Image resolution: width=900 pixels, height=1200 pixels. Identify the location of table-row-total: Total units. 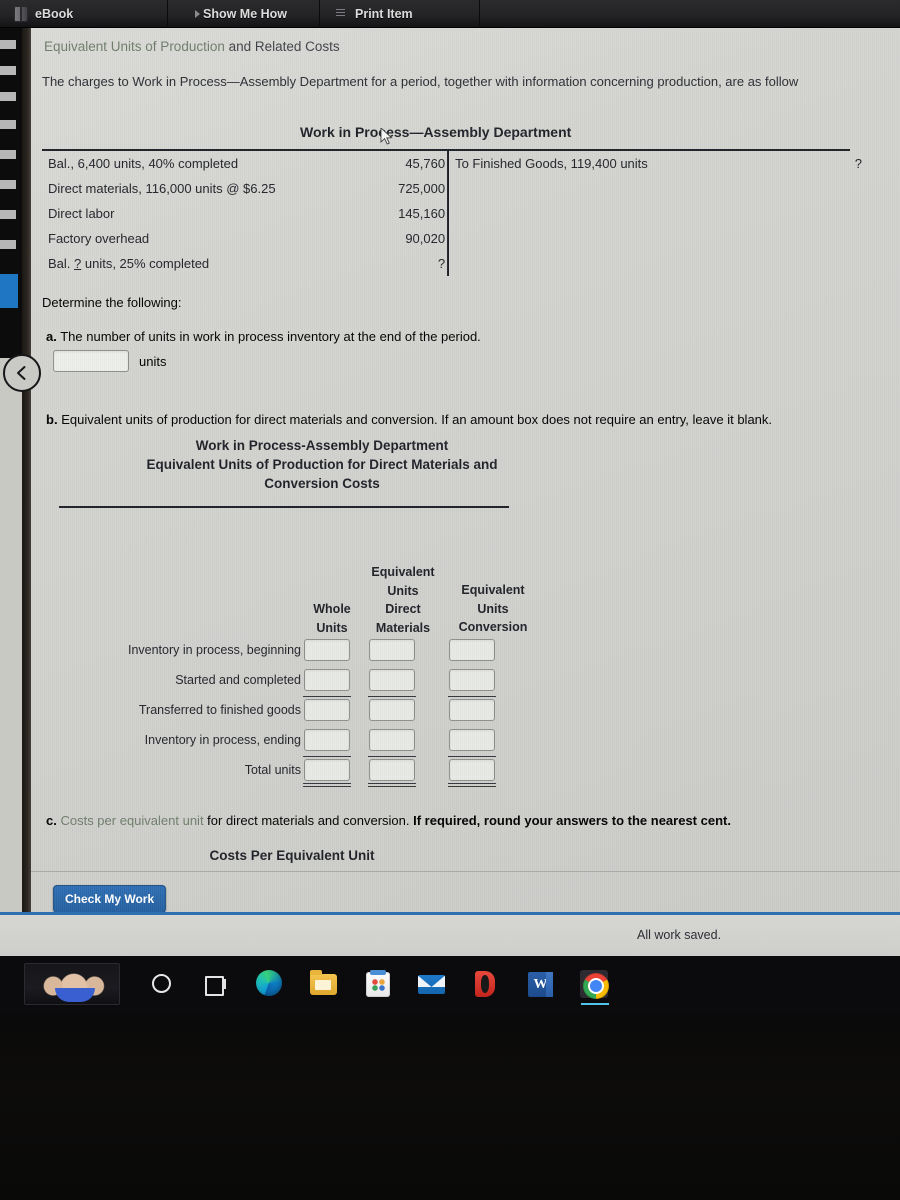
(299, 775).